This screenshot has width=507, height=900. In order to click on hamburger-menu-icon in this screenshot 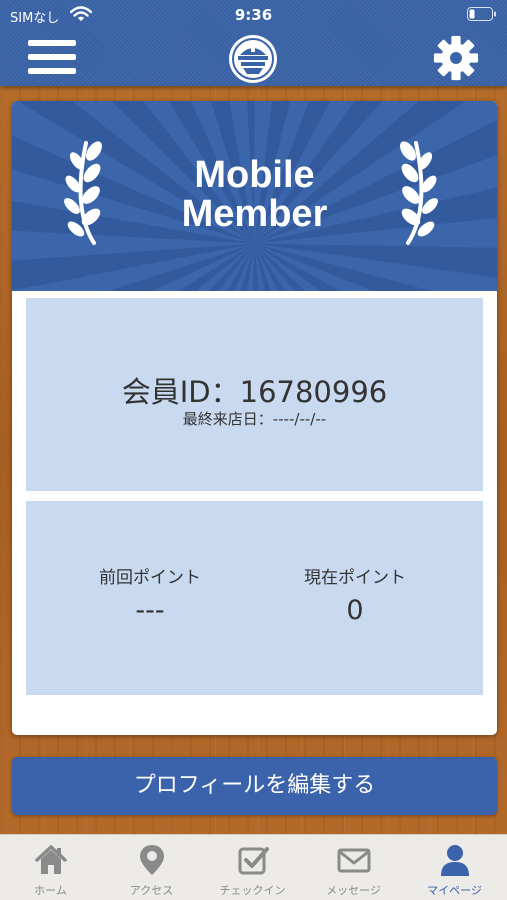, I will do `click(52, 59)`.